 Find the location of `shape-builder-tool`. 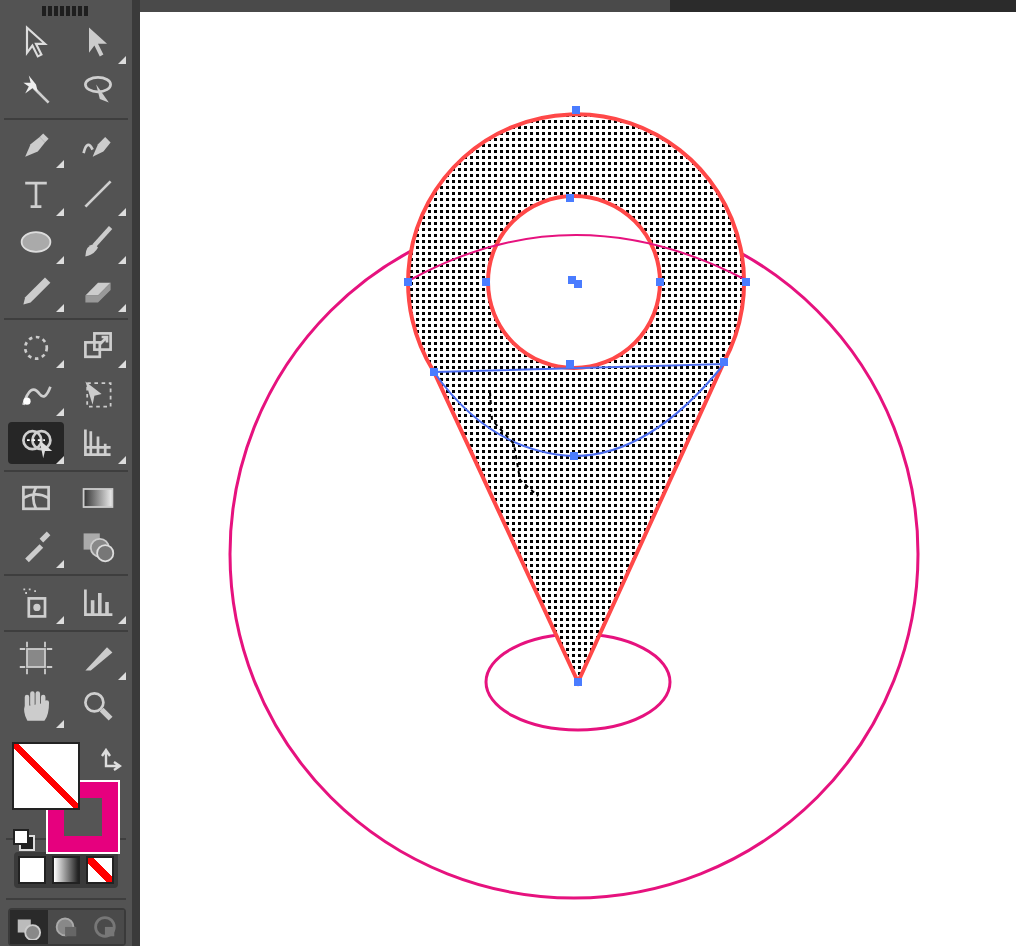

shape-builder-tool is located at coordinates (35, 442).